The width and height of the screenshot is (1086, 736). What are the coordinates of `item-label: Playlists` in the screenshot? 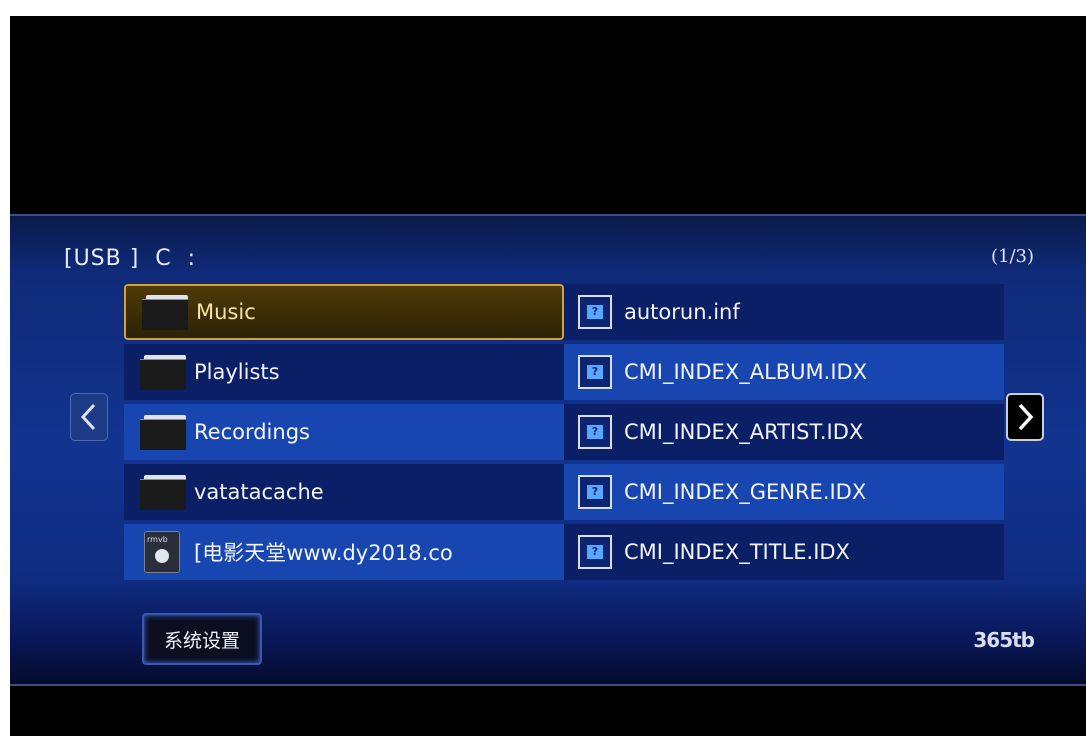 It's located at (237, 372).